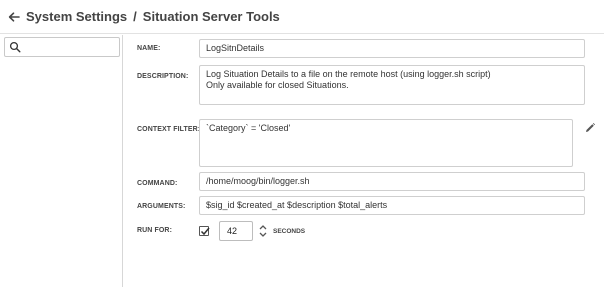 The height and width of the screenshot is (287, 604). What do you see at coordinates (149, 48) in the screenshot?
I see `name-label: NAME:` at bounding box center [149, 48].